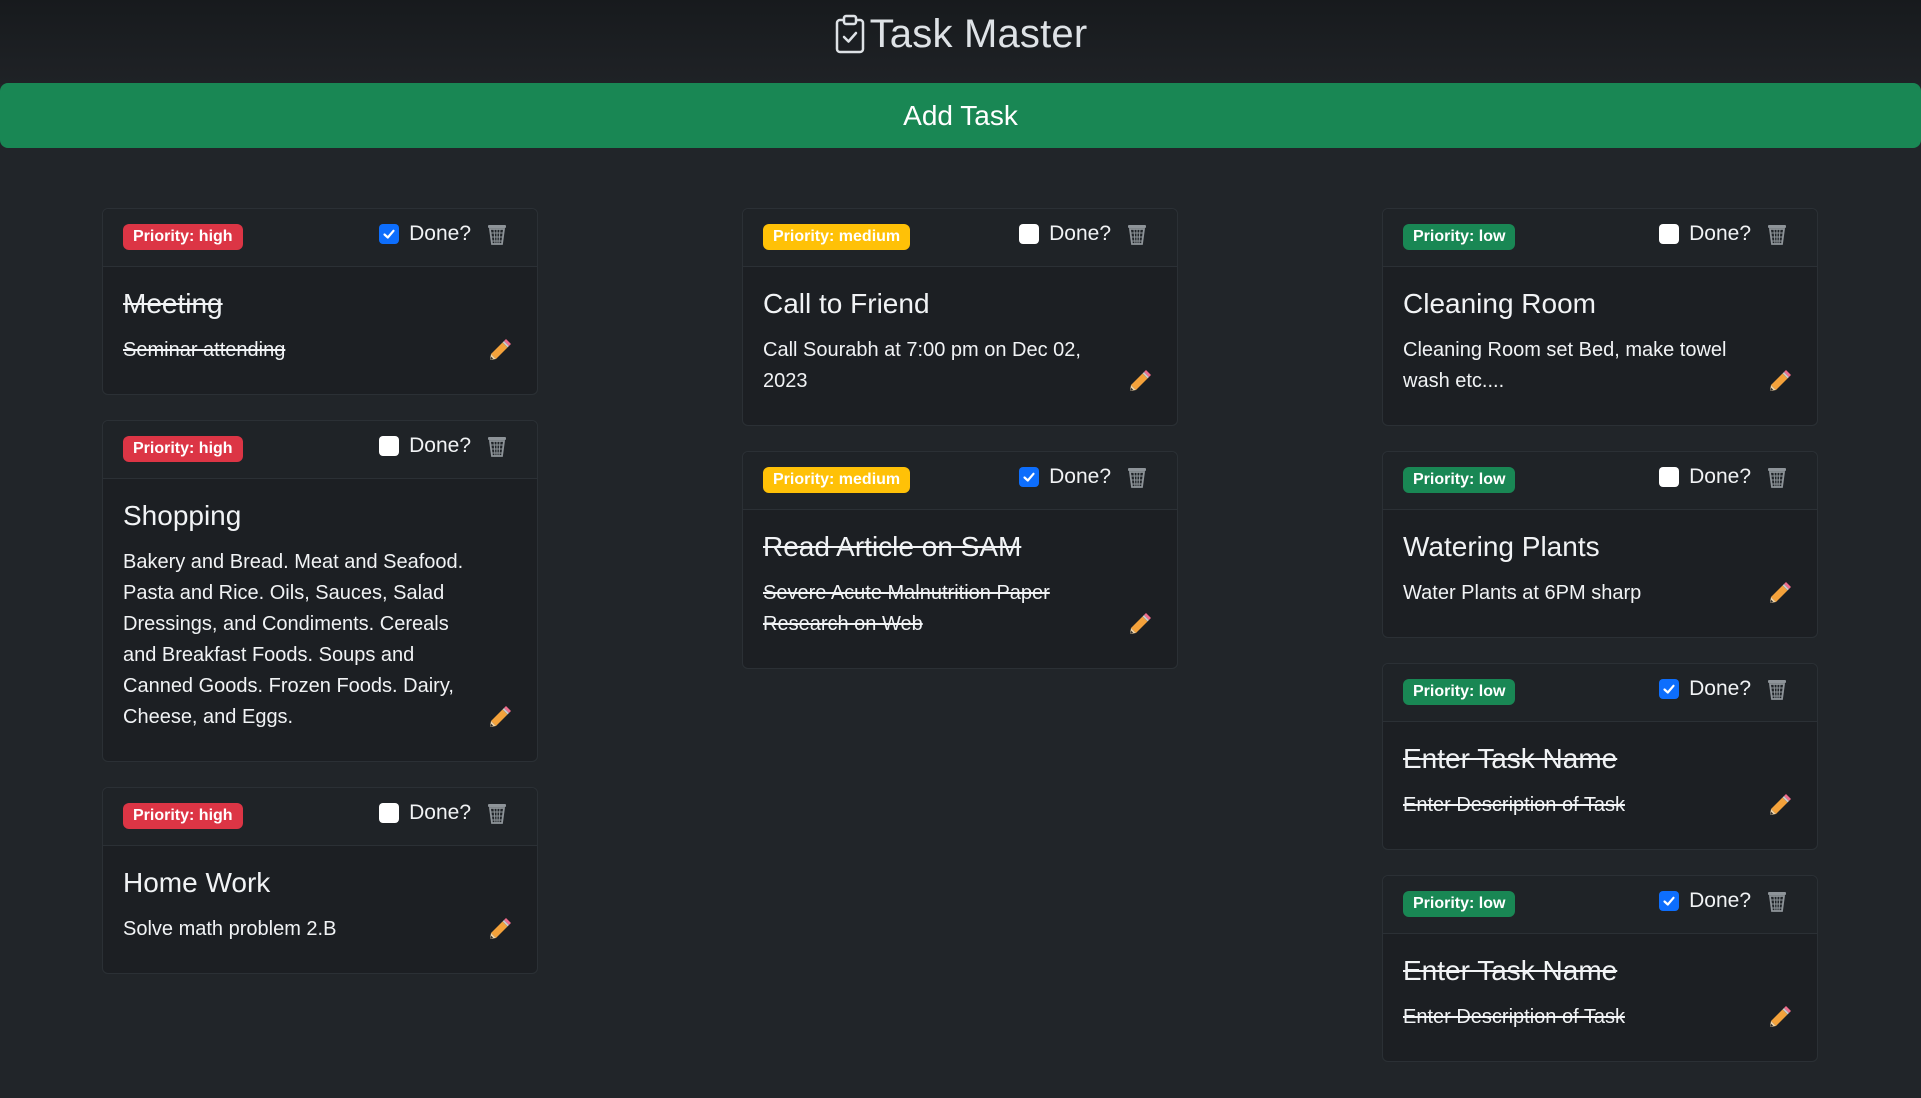  What do you see at coordinates (960, 115) in the screenshot?
I see `add-task-button: Add Task` at bounding box center [960, 115].